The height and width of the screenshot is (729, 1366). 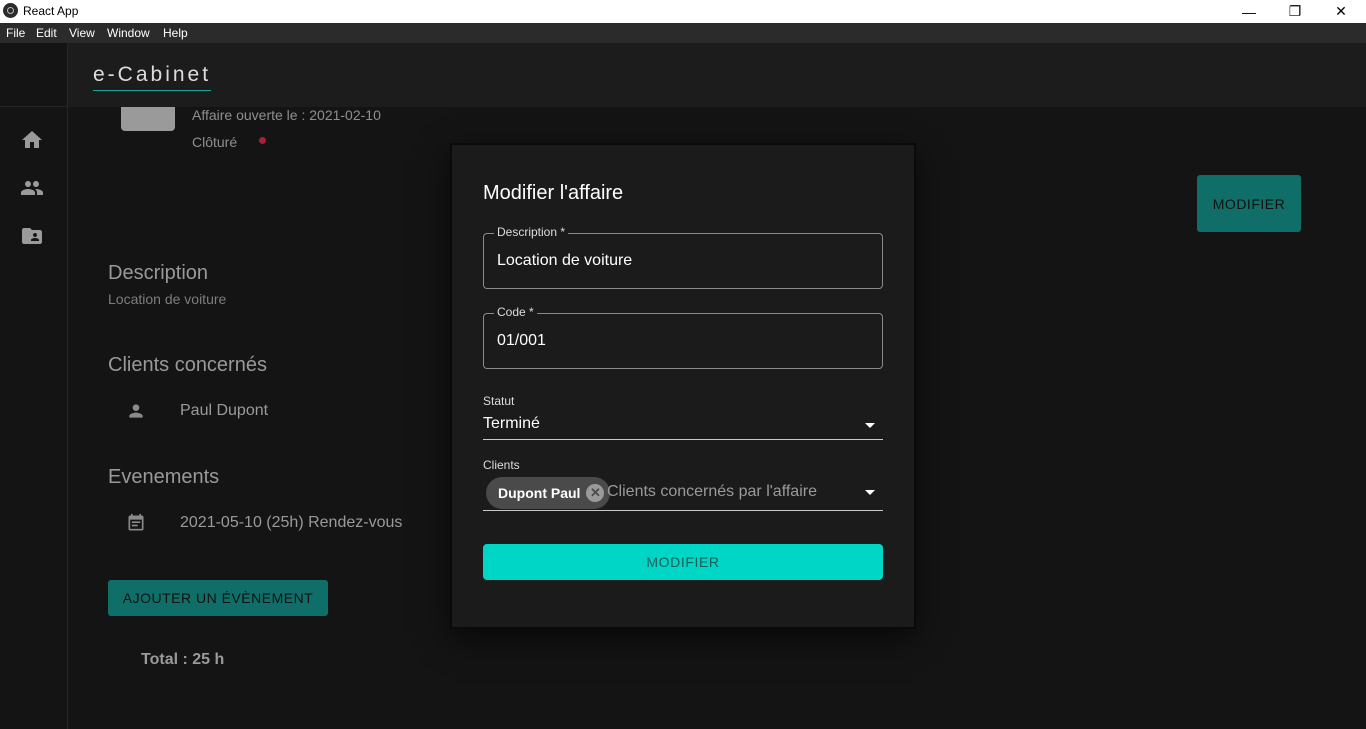 What do you see at coordinates (683, 257) in the screenshot?
I see `description-field: Description * Location de voiture` at bounding box center [683, 257].